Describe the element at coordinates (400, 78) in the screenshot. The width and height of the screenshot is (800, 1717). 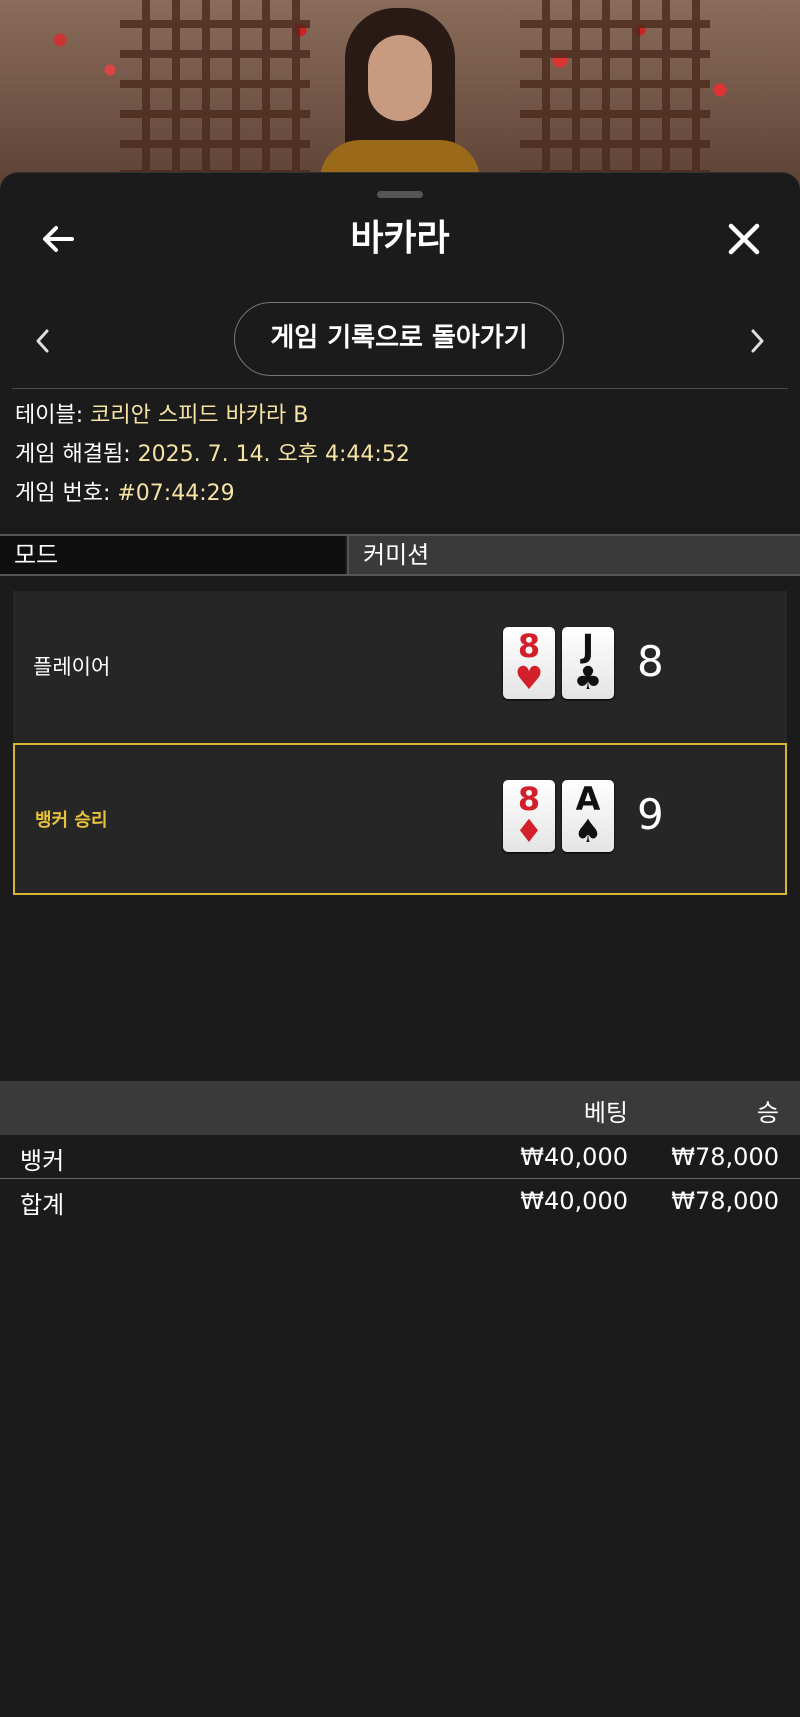
I see `dealer-face` at that location.